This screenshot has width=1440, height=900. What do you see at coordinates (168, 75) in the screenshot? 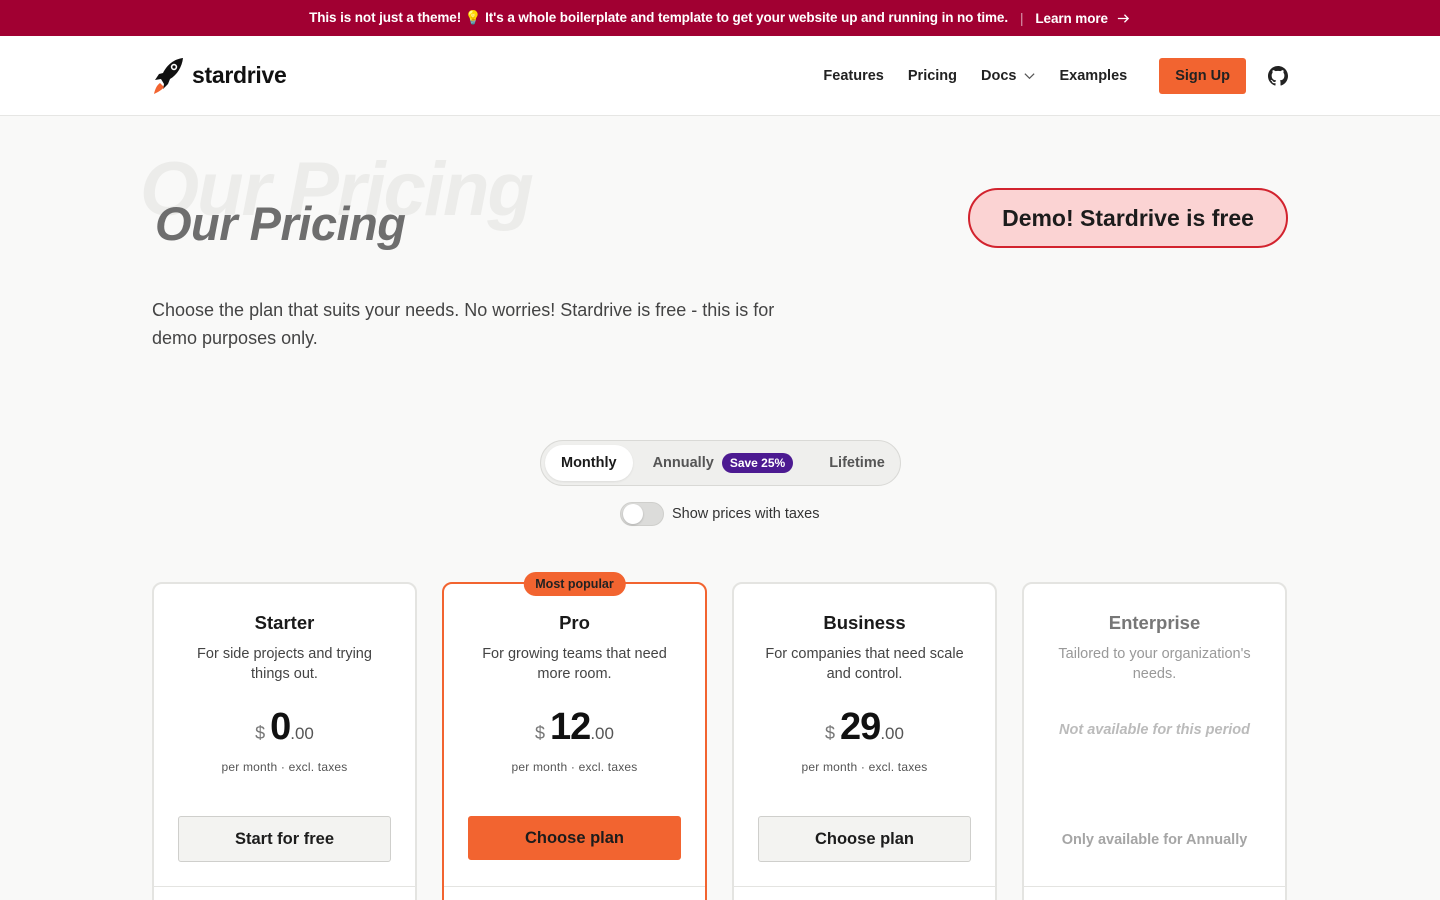
I see `rocket-icon` at bounding box center [168, 75].